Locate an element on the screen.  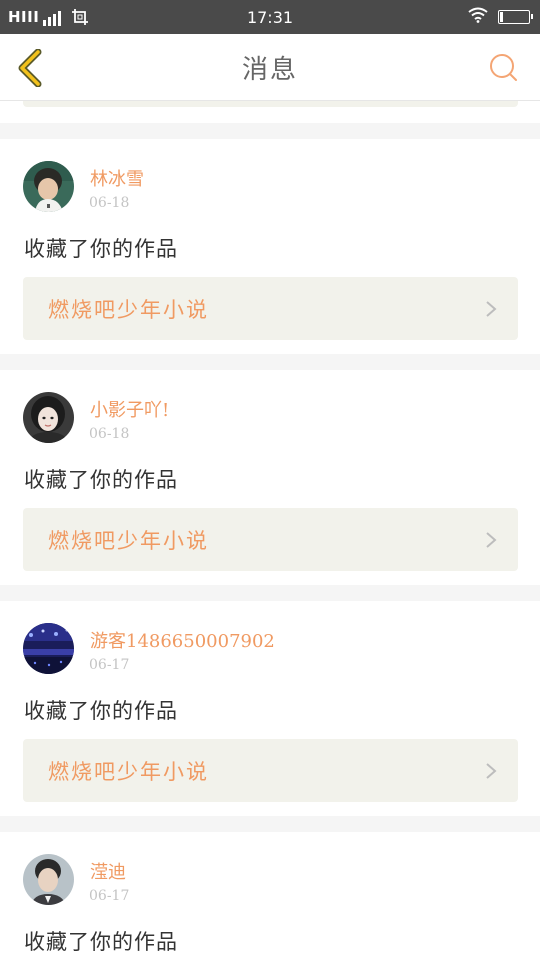
search-button is located at coordinates (504, 68).